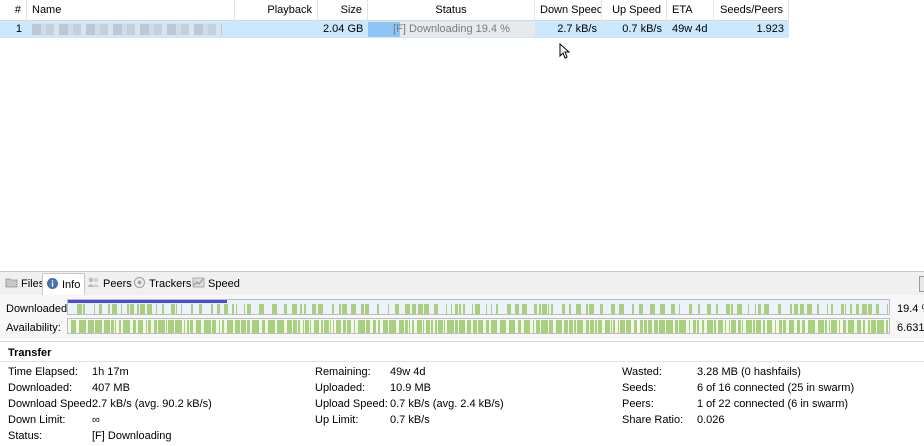 This screenshot has height=446, width=924. Describe the element at coordinates (13, 10) in the screenshot. I see `column-header-number: #` at that location.